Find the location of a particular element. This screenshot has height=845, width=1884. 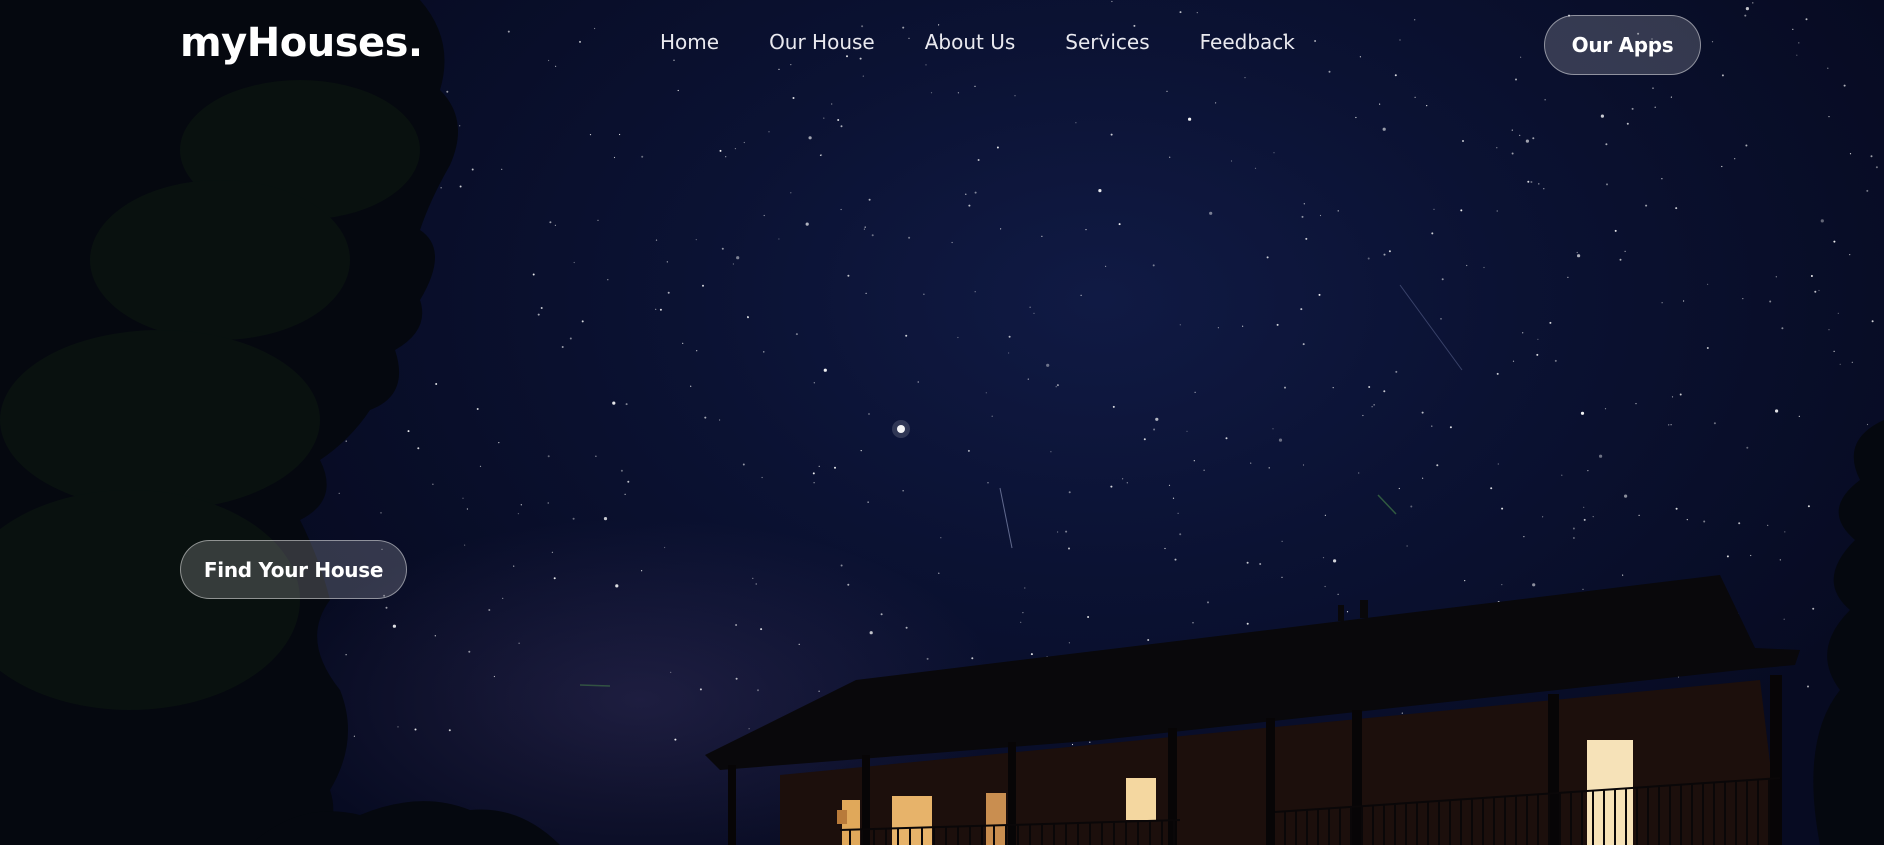

tree-silhouette-right is located at coordinates (1848, 632).